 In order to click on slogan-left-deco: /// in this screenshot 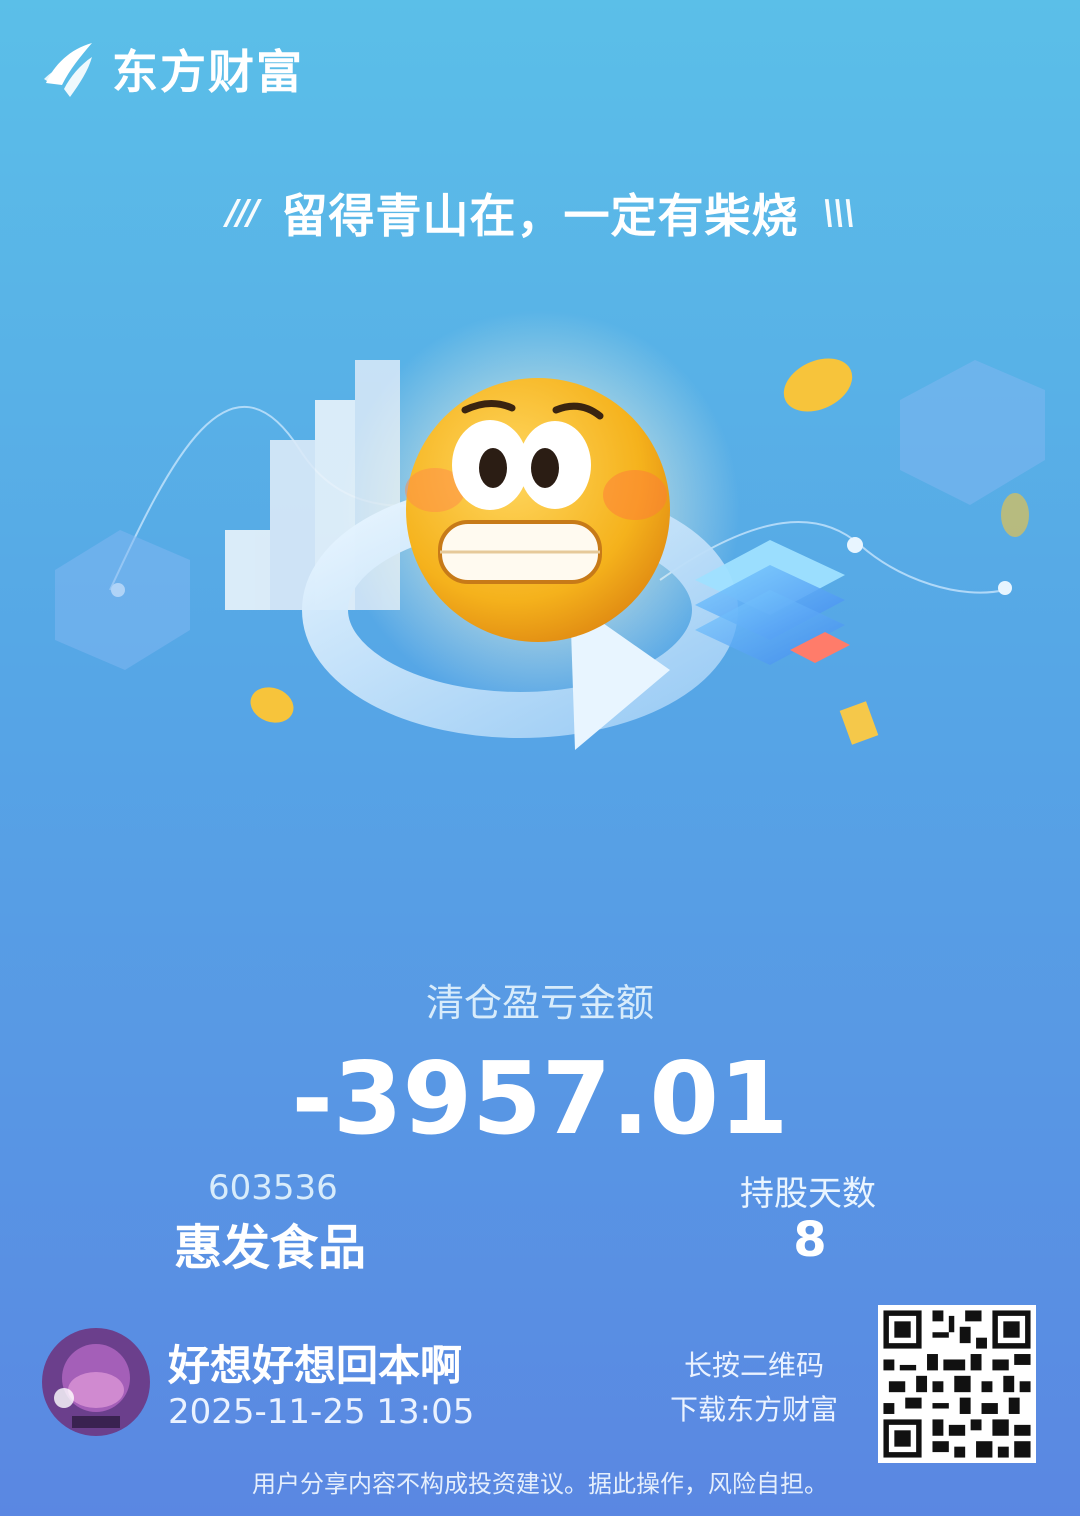, I will do `click(242, 213)`.